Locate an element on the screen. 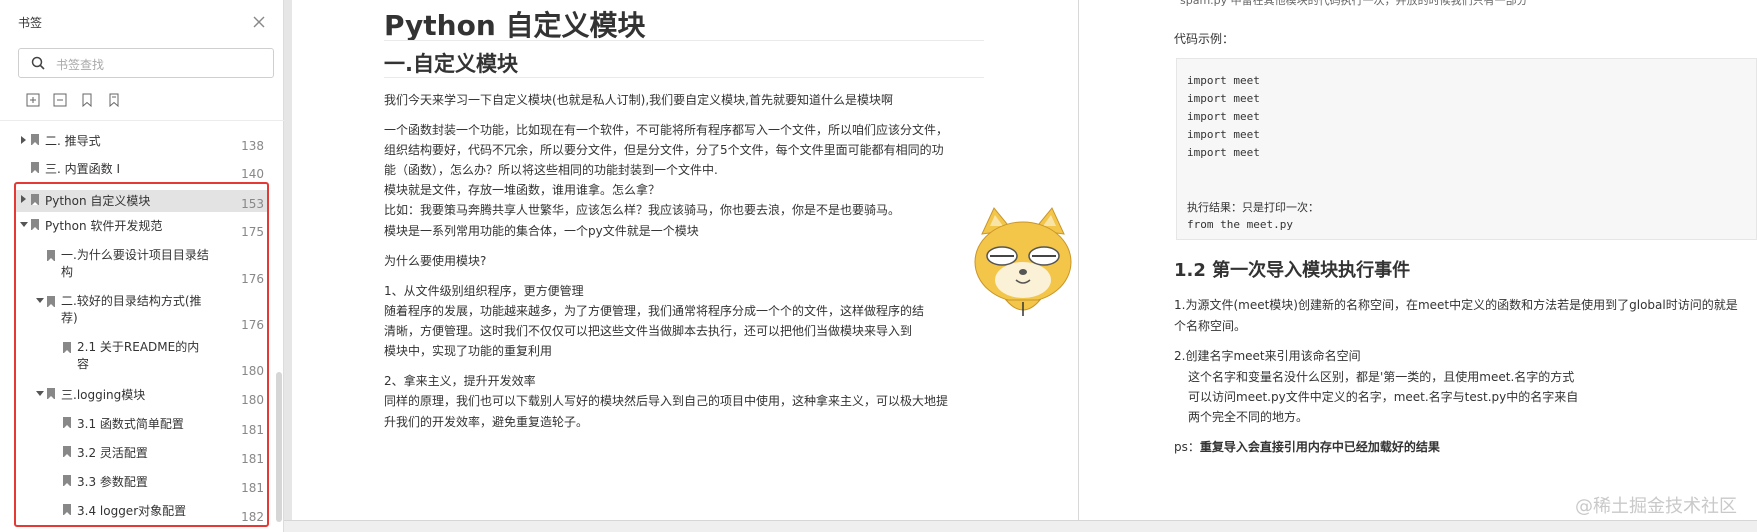 Image resolution: width=1757 pixels, height=532 pixels. paragraph-line: 这个名字和变量名没什么区别，都是'第一类的，且使用meet.名字的方式 is located at coordinates (1381, 377).